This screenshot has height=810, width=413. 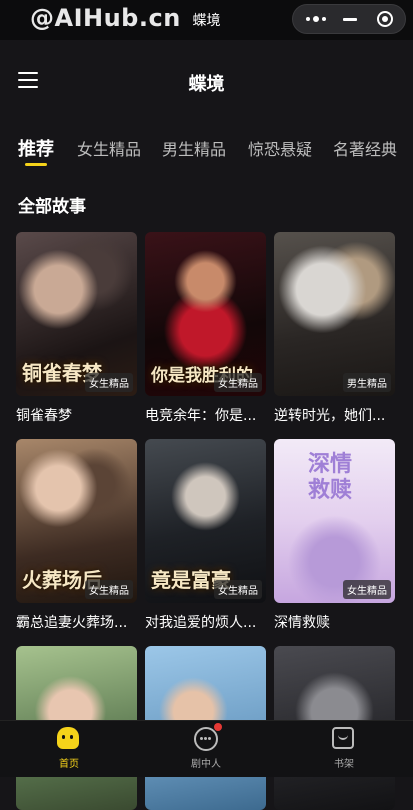 What do you see at coordinates (76, 314) in the screenshot?
I see `book-cover: 铜雀春梦 女生精品` at bounding box center [76, 314].